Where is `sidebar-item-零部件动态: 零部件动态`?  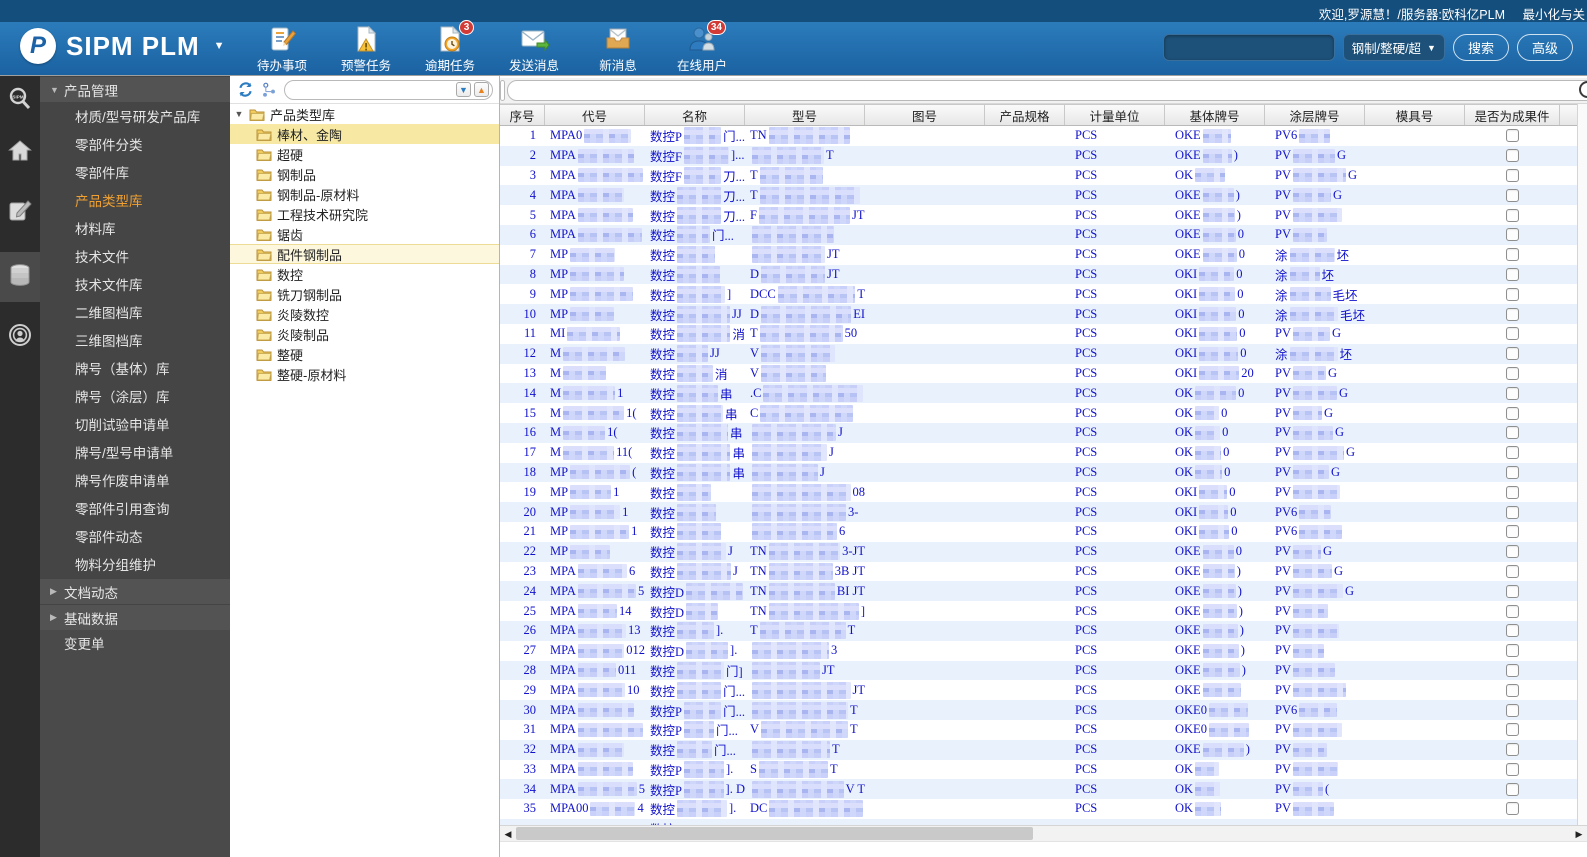
sidebar-item-零部件动态: 零部件动态 is located at coordinates (135, 536).